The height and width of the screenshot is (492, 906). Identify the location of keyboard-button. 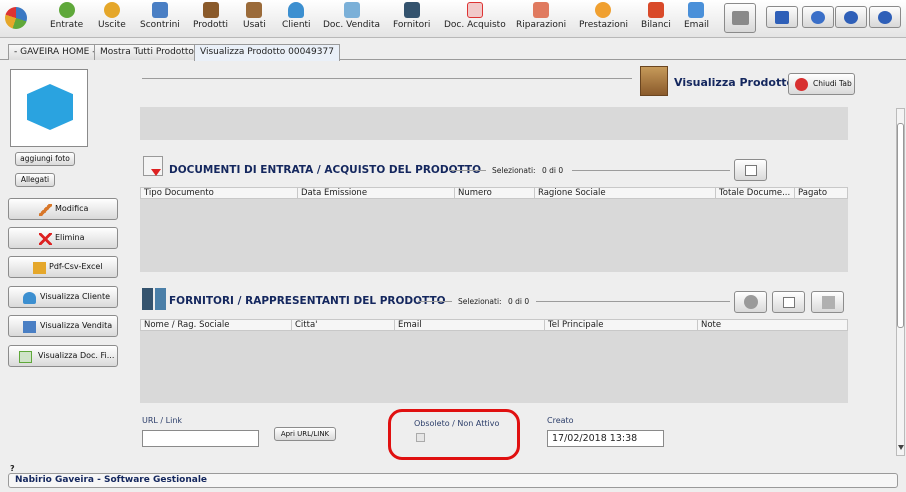
(782, 17).